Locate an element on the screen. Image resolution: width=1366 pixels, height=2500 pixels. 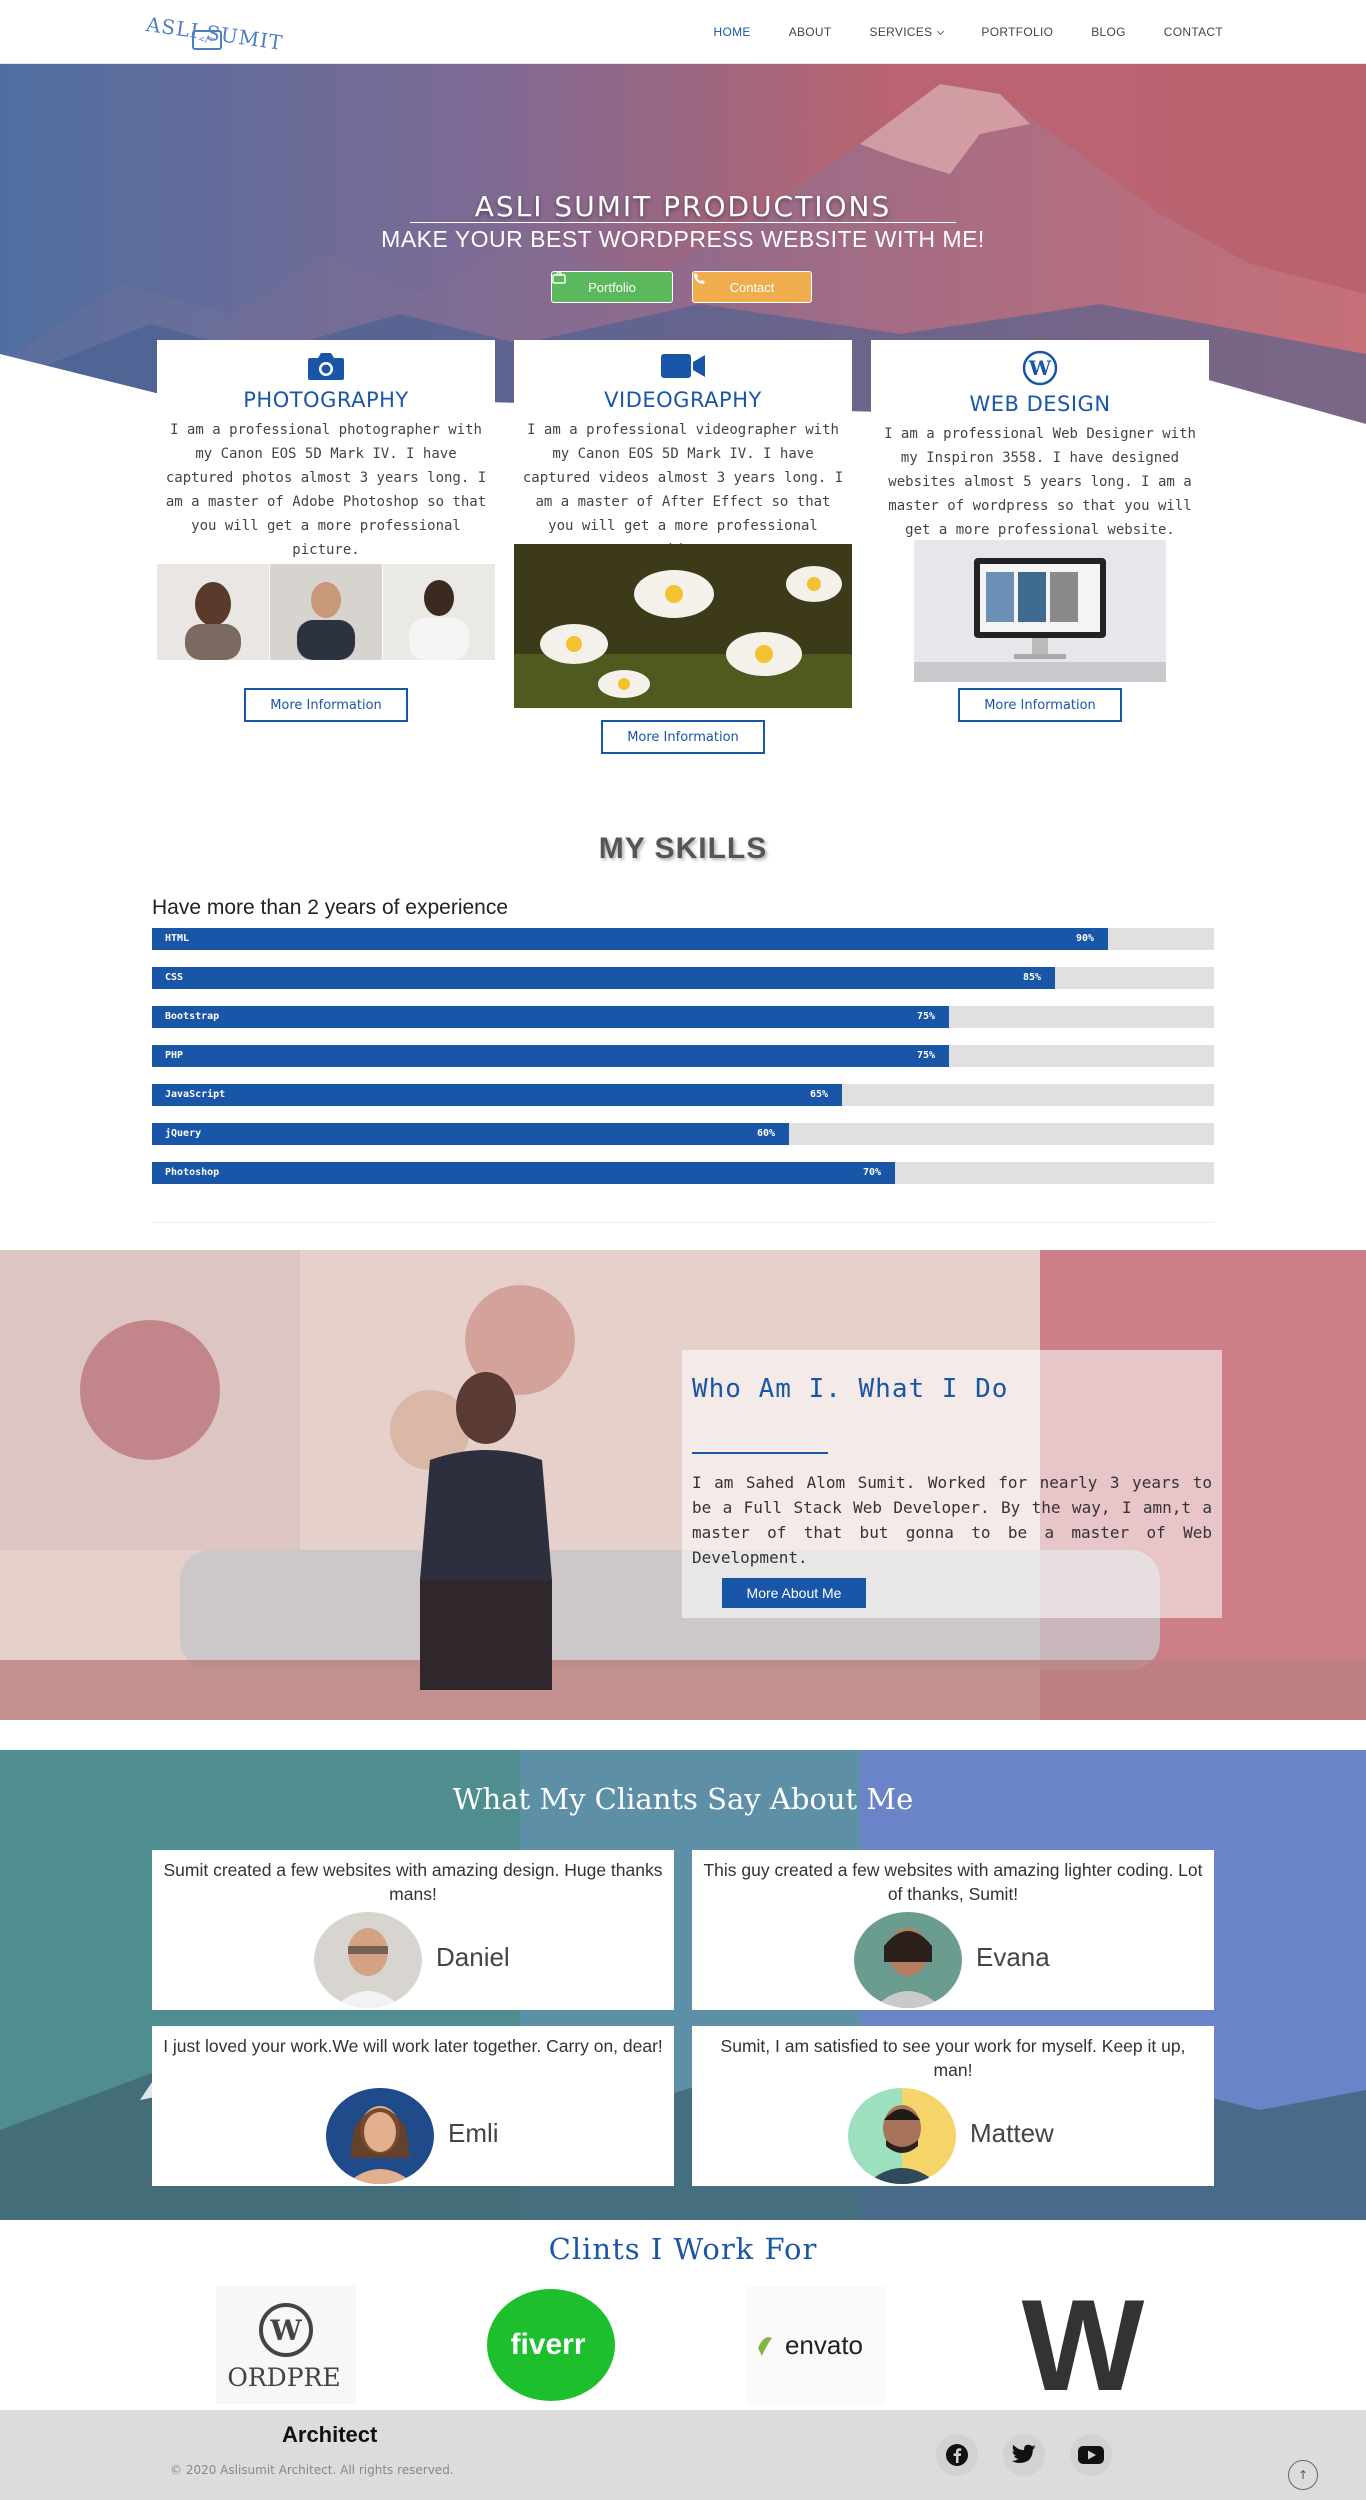
briefcase-icon is located at coordinates (559, 278).